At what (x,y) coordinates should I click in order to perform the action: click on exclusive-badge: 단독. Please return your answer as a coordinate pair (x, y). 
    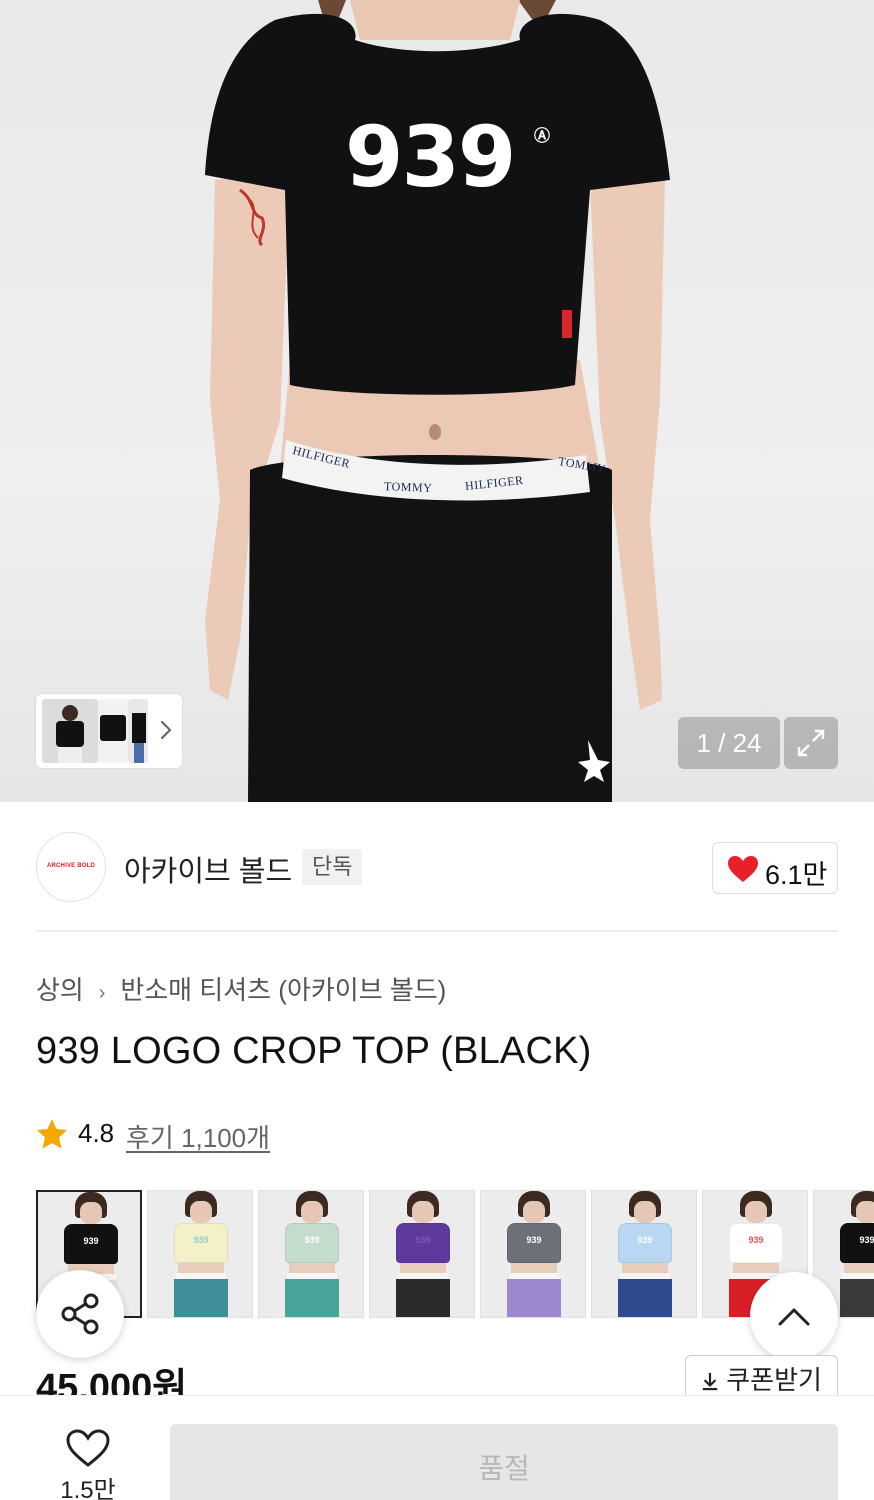
    Looking at the image, I should click on (332, 867).